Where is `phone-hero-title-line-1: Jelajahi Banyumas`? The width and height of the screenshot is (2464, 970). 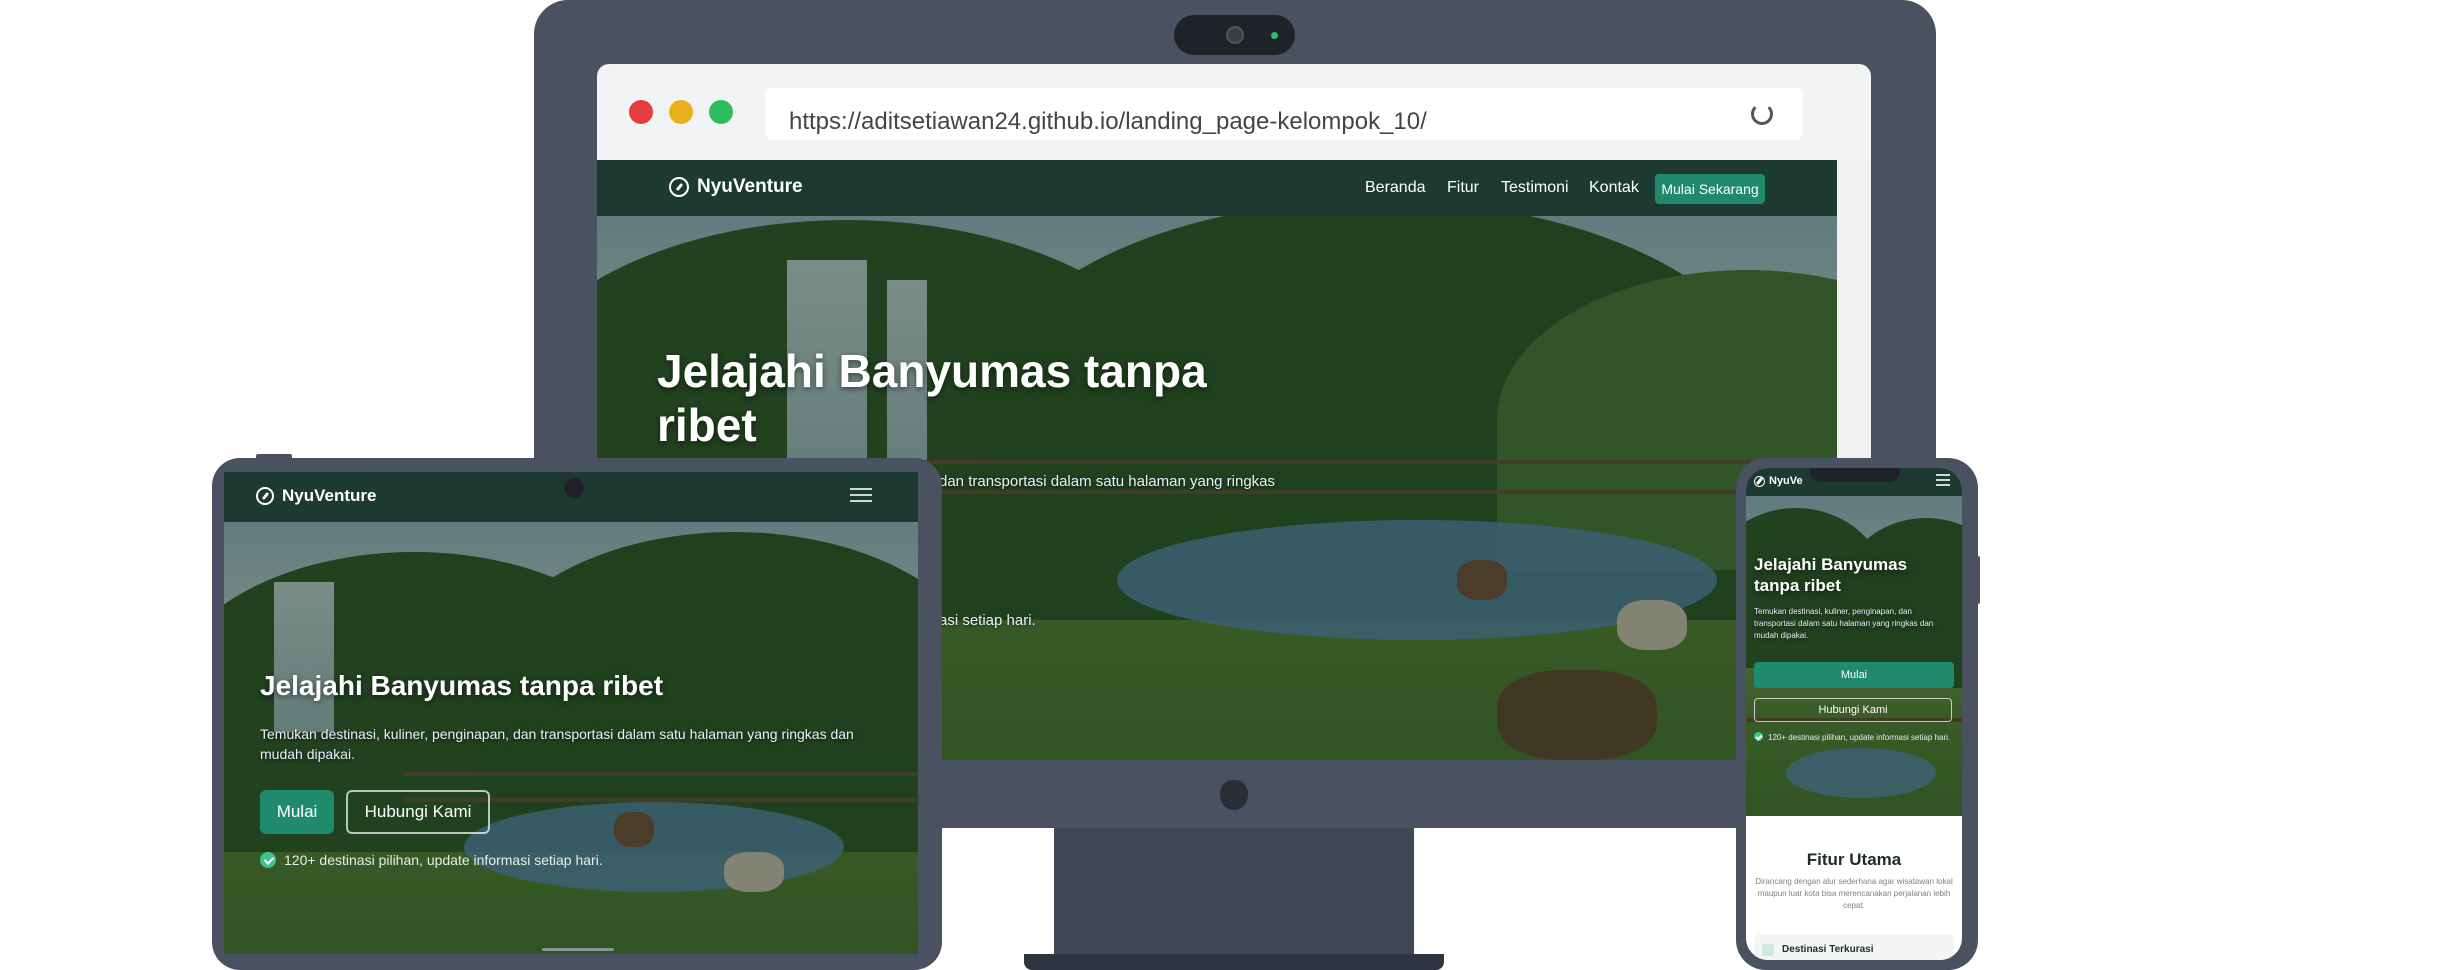
phone-hero-title-line-1: Jelajahi Banyumas is located at coordinates (1831, 564).